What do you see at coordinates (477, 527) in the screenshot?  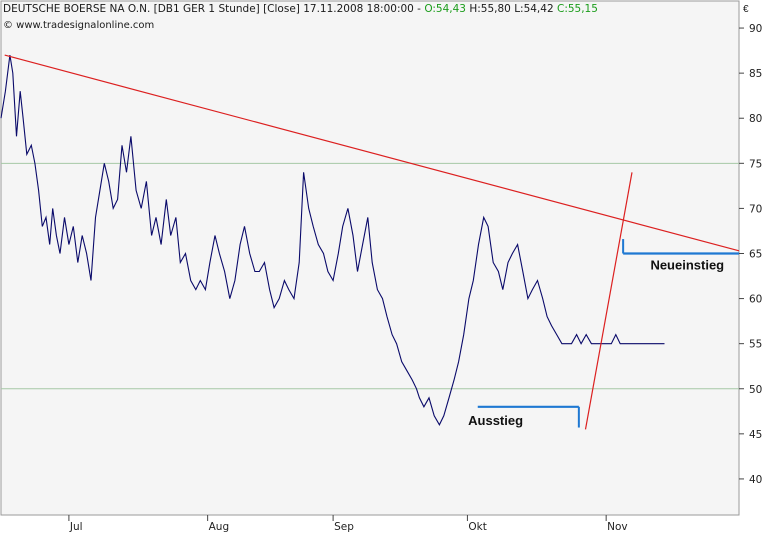 I see `x-tick-label: Okt` at bounding box center [477, 527].